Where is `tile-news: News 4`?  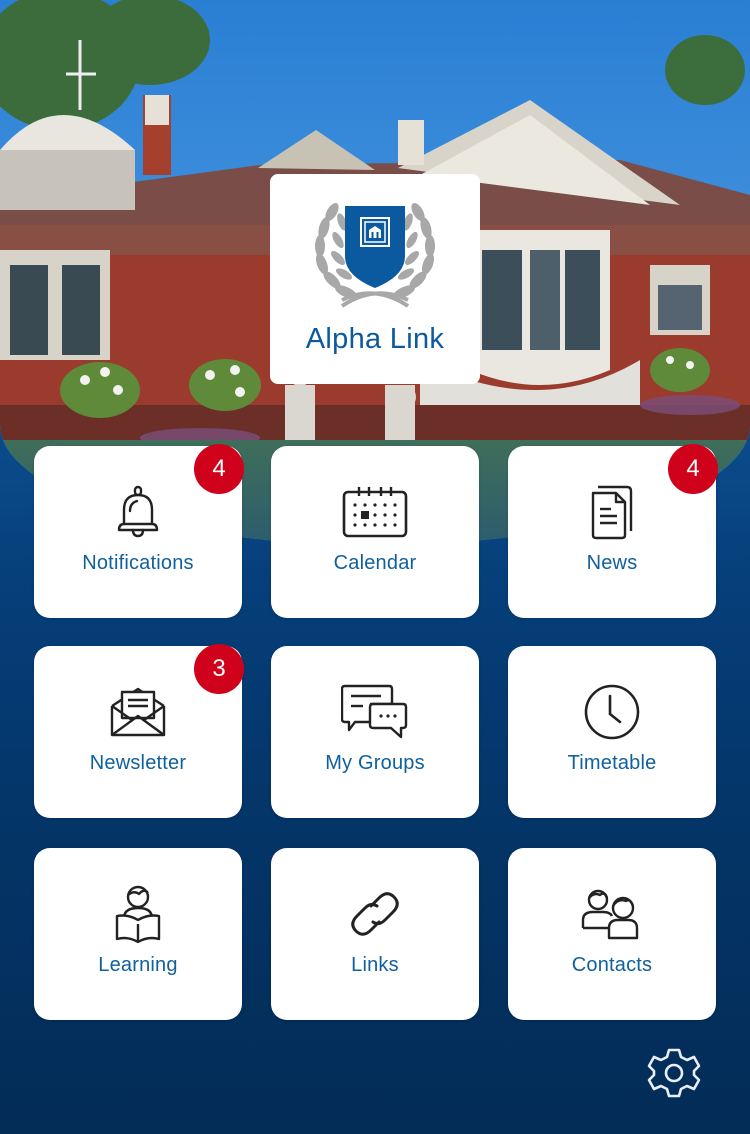
tile-news: News 4 is located at coordinates (613, 531).